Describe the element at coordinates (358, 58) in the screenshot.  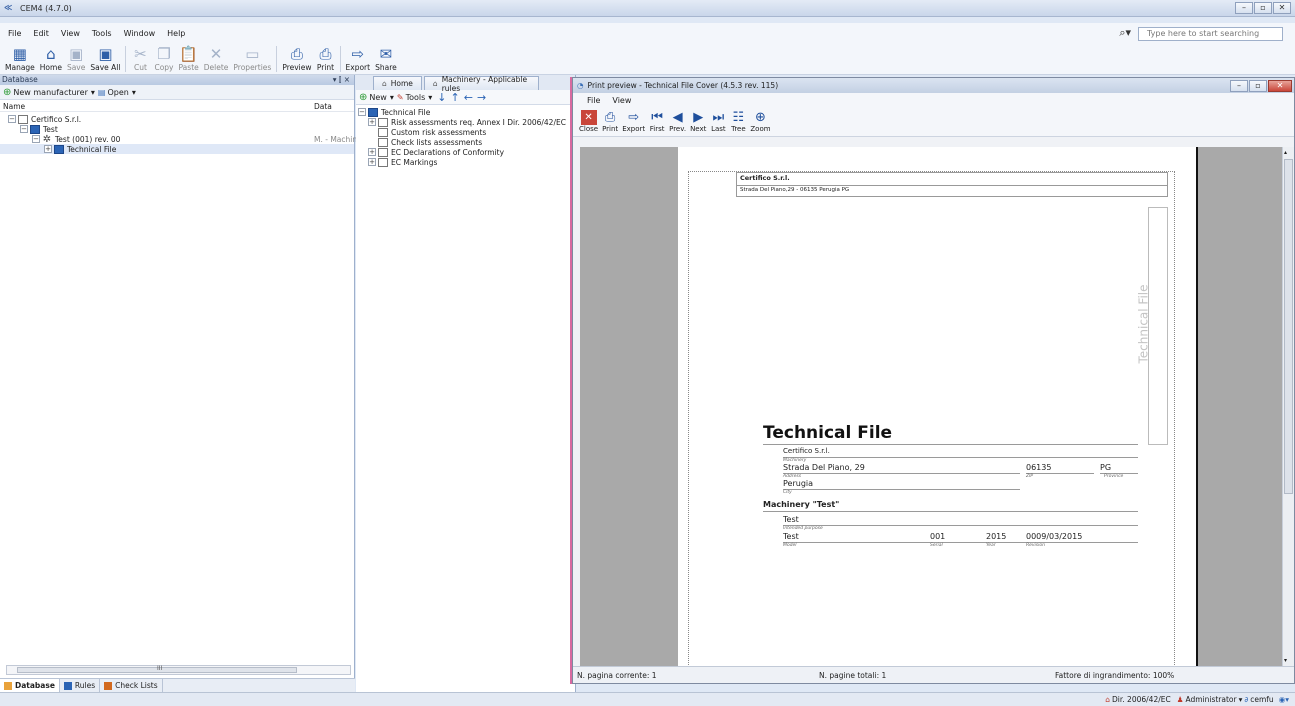
I see `export-button: ⇨ Export` at that location.